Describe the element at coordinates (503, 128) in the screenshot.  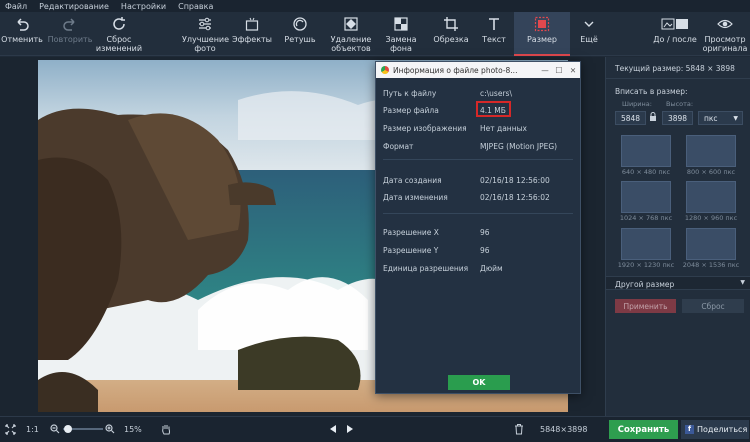
I see `image-size-value: Нет данных` at that location.